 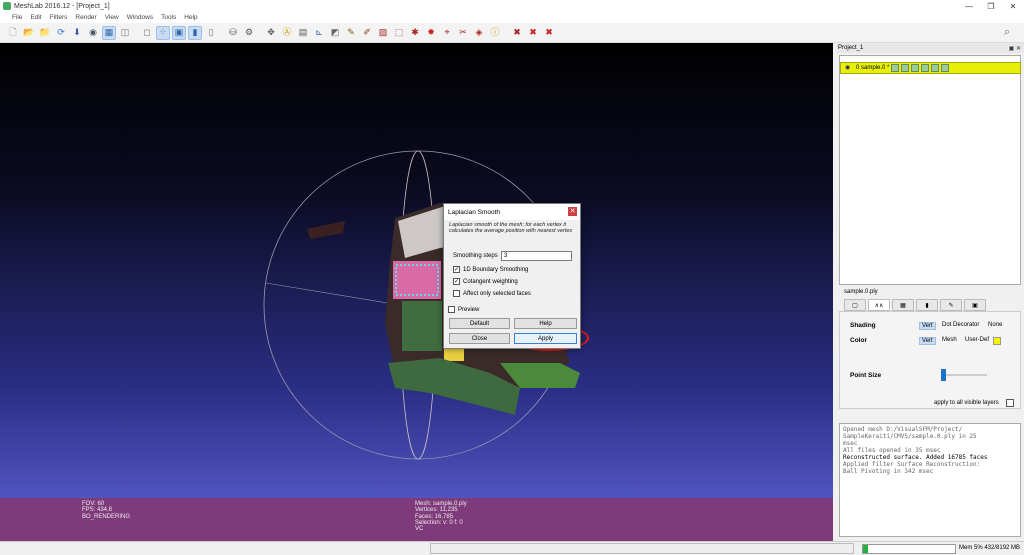 I want to click on render-mode-tabs: ▢ ∧∧ ▦ ▮ ✎ ▣, so click(x=916, y=305).